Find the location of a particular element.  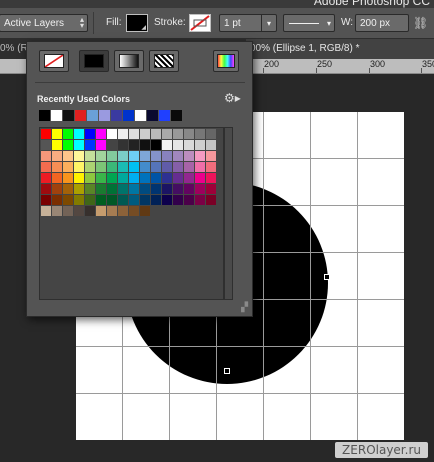

link-icon: ⛓ is located at coordinates (420, 23).